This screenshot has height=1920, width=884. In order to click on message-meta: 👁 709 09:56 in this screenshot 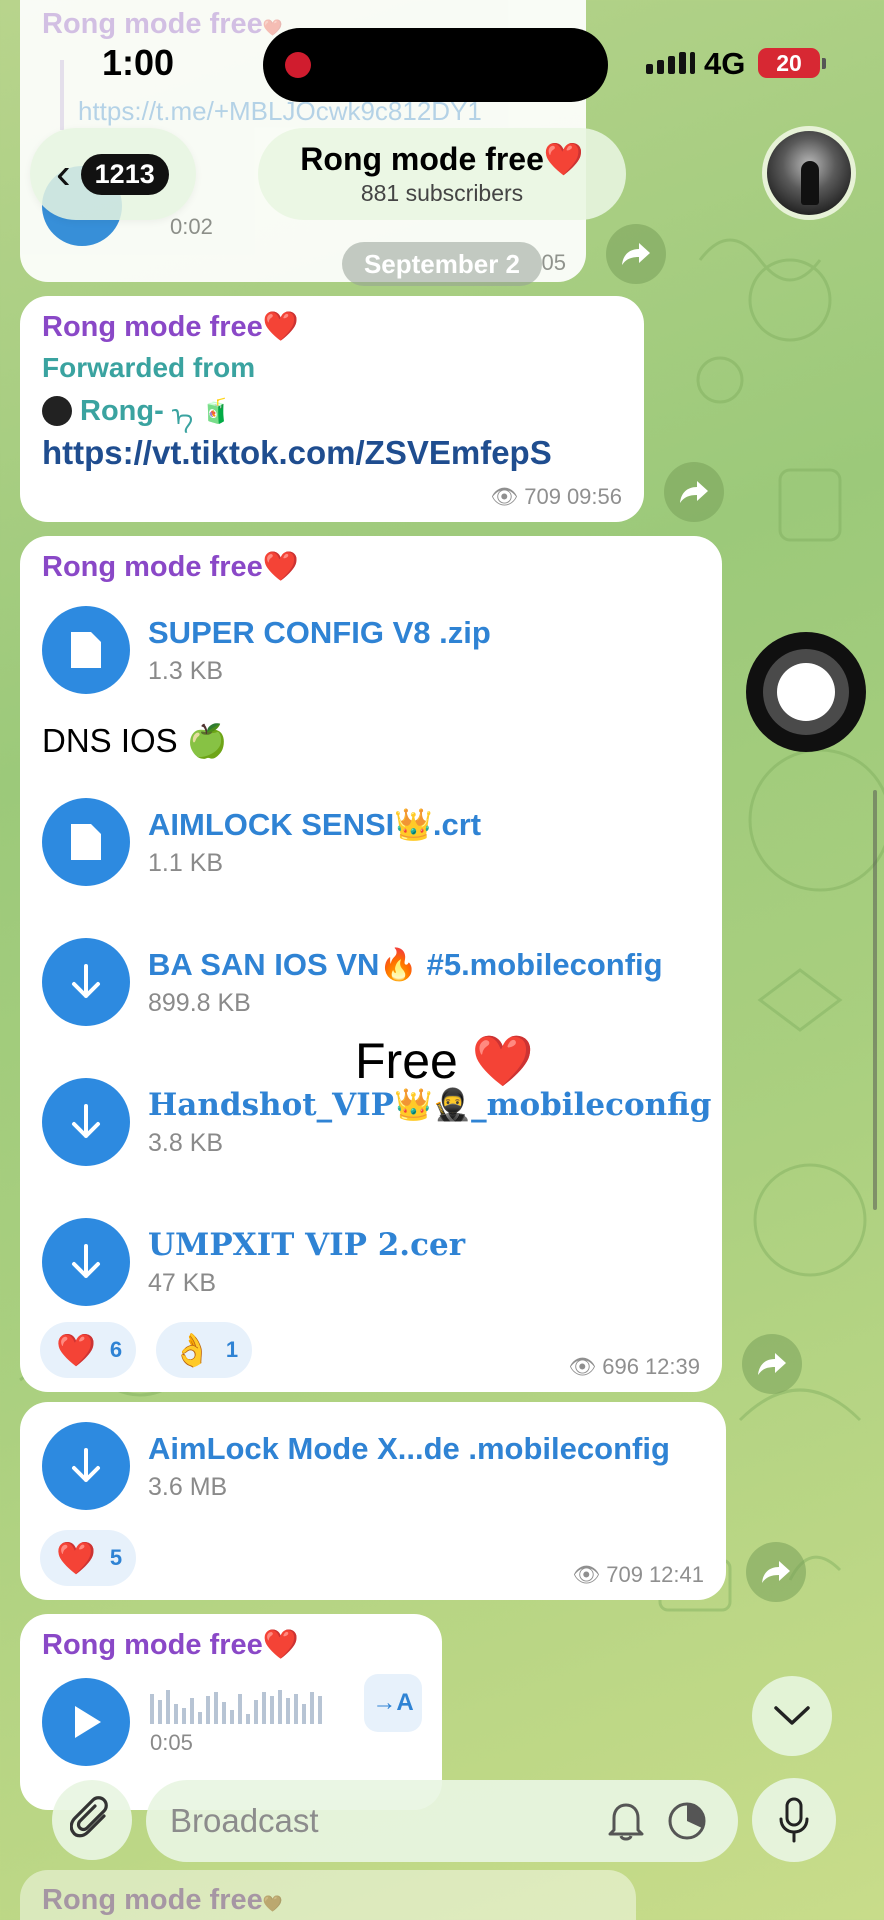, I will do `click(556, 497)`.